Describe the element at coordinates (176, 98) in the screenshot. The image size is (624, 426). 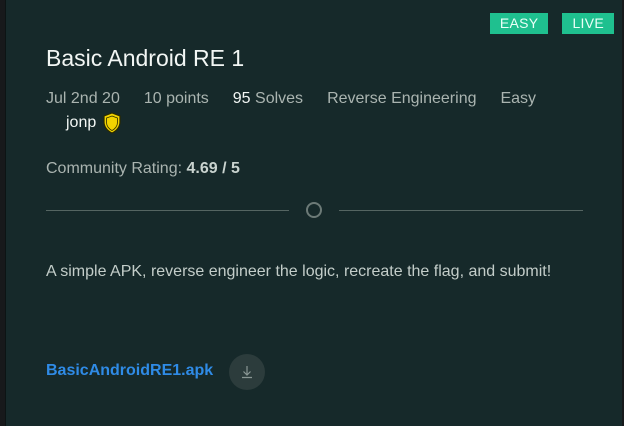
I see `challenge-points: 10 points` at that location.